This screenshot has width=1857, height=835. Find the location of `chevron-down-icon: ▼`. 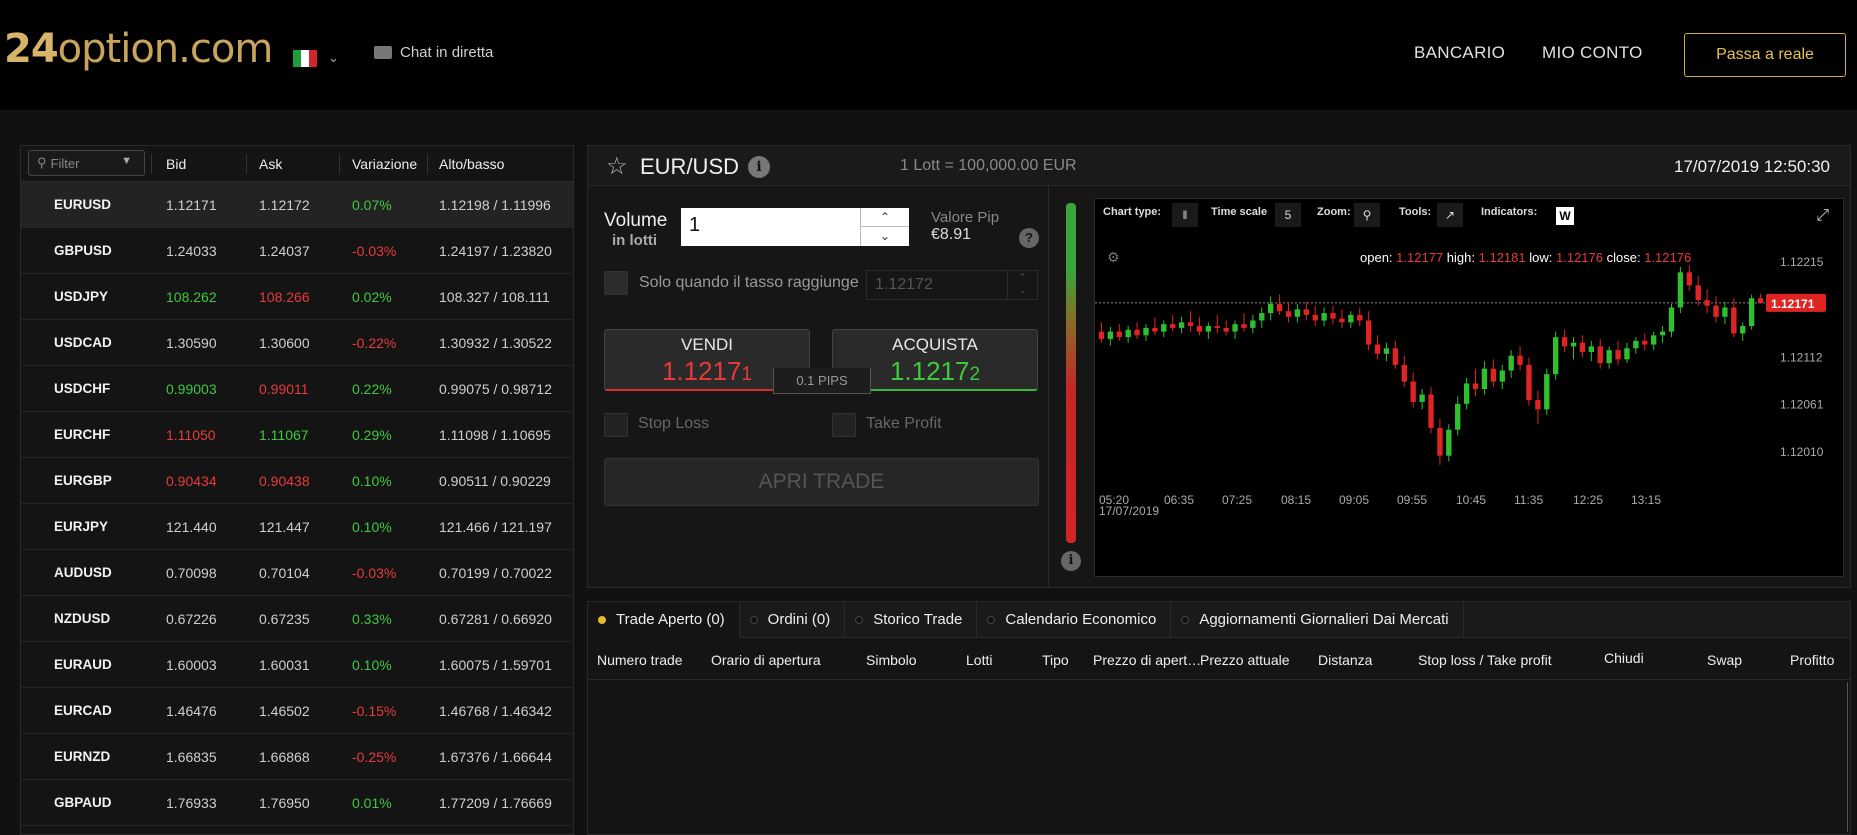

chevron-down-icon: ▼ is located at coordinates (126, 161).